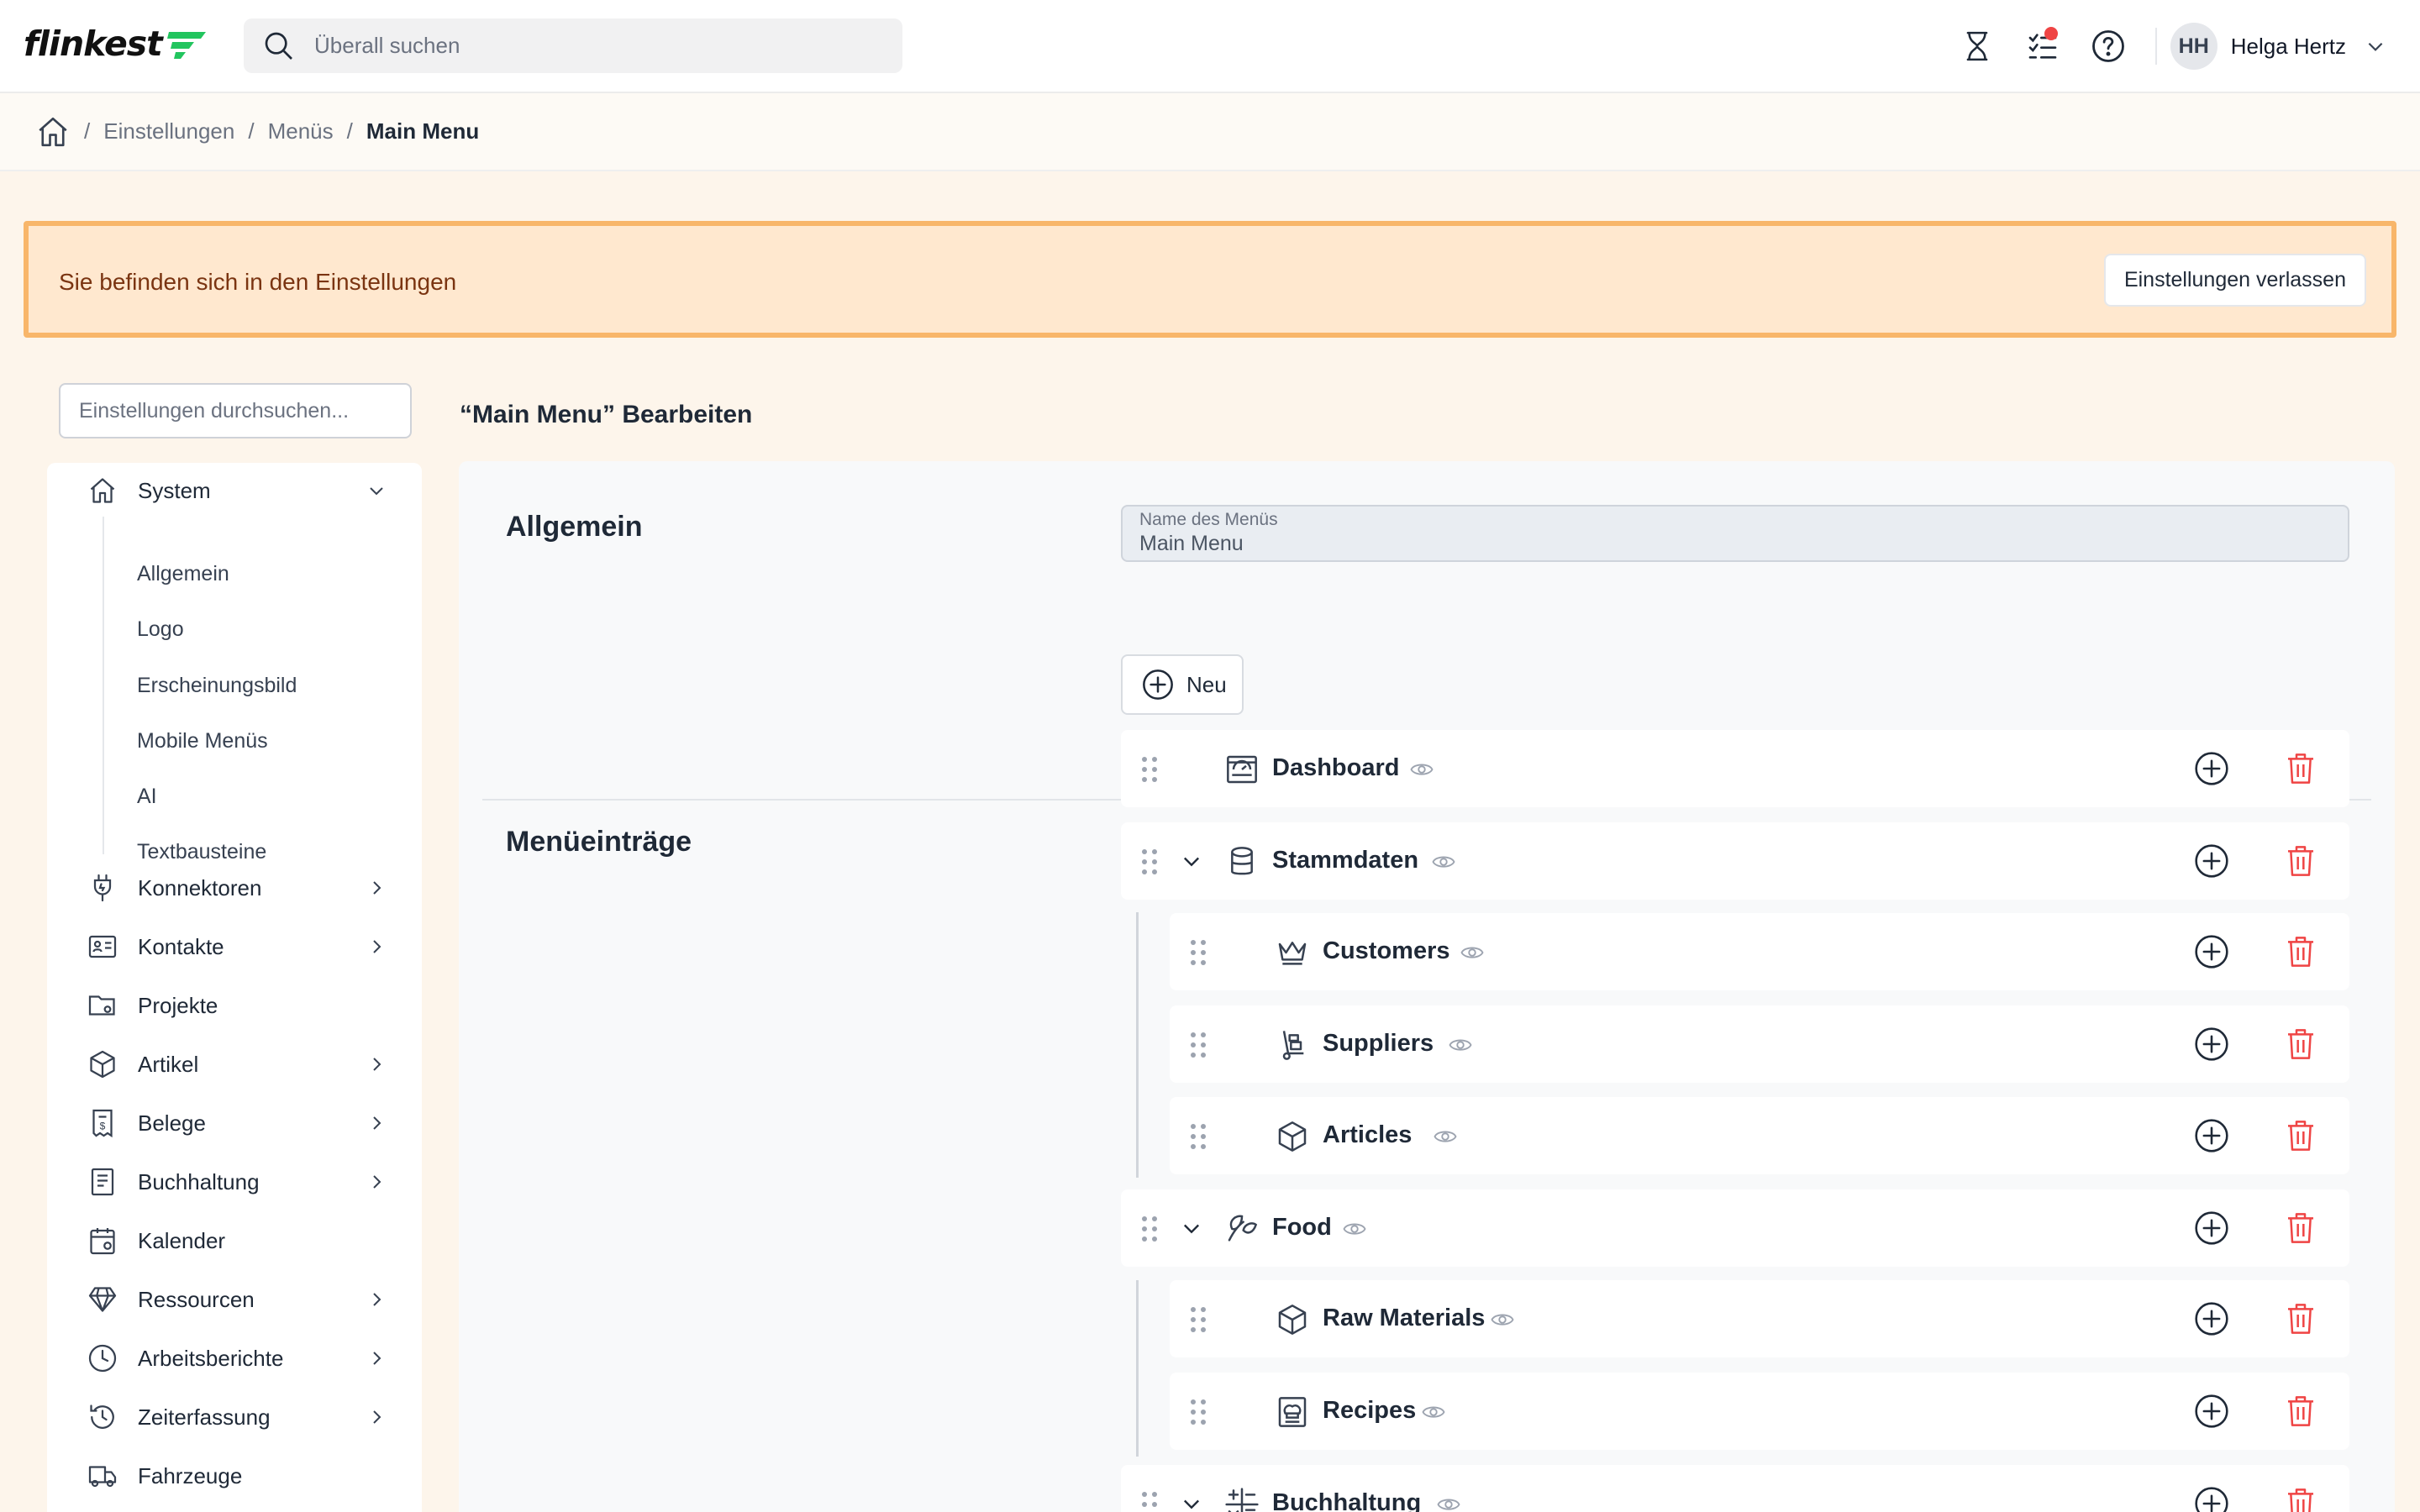  I want to click on menu-entry-row-food: Food, so click(1735, 1228).